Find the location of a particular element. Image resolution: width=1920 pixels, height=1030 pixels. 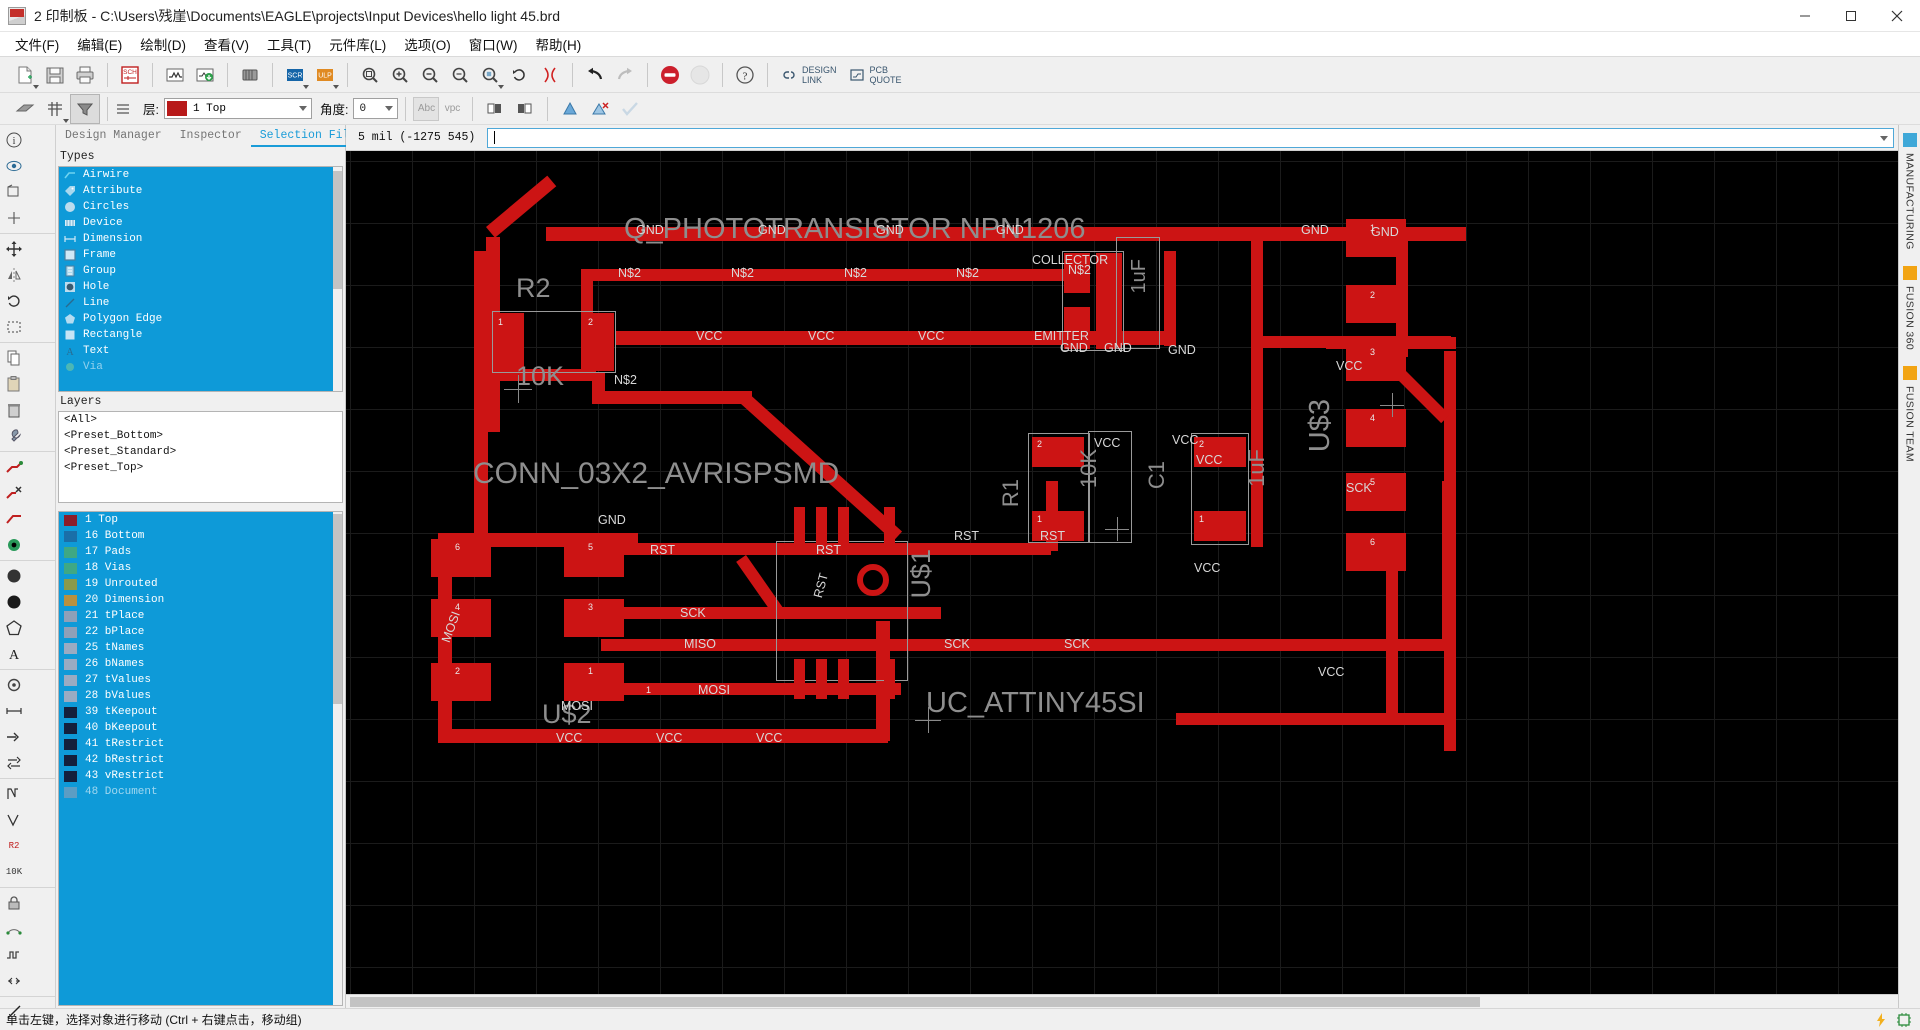

layer-item-28-bvalues: 28 bValues is located at coordinates (200, 696).